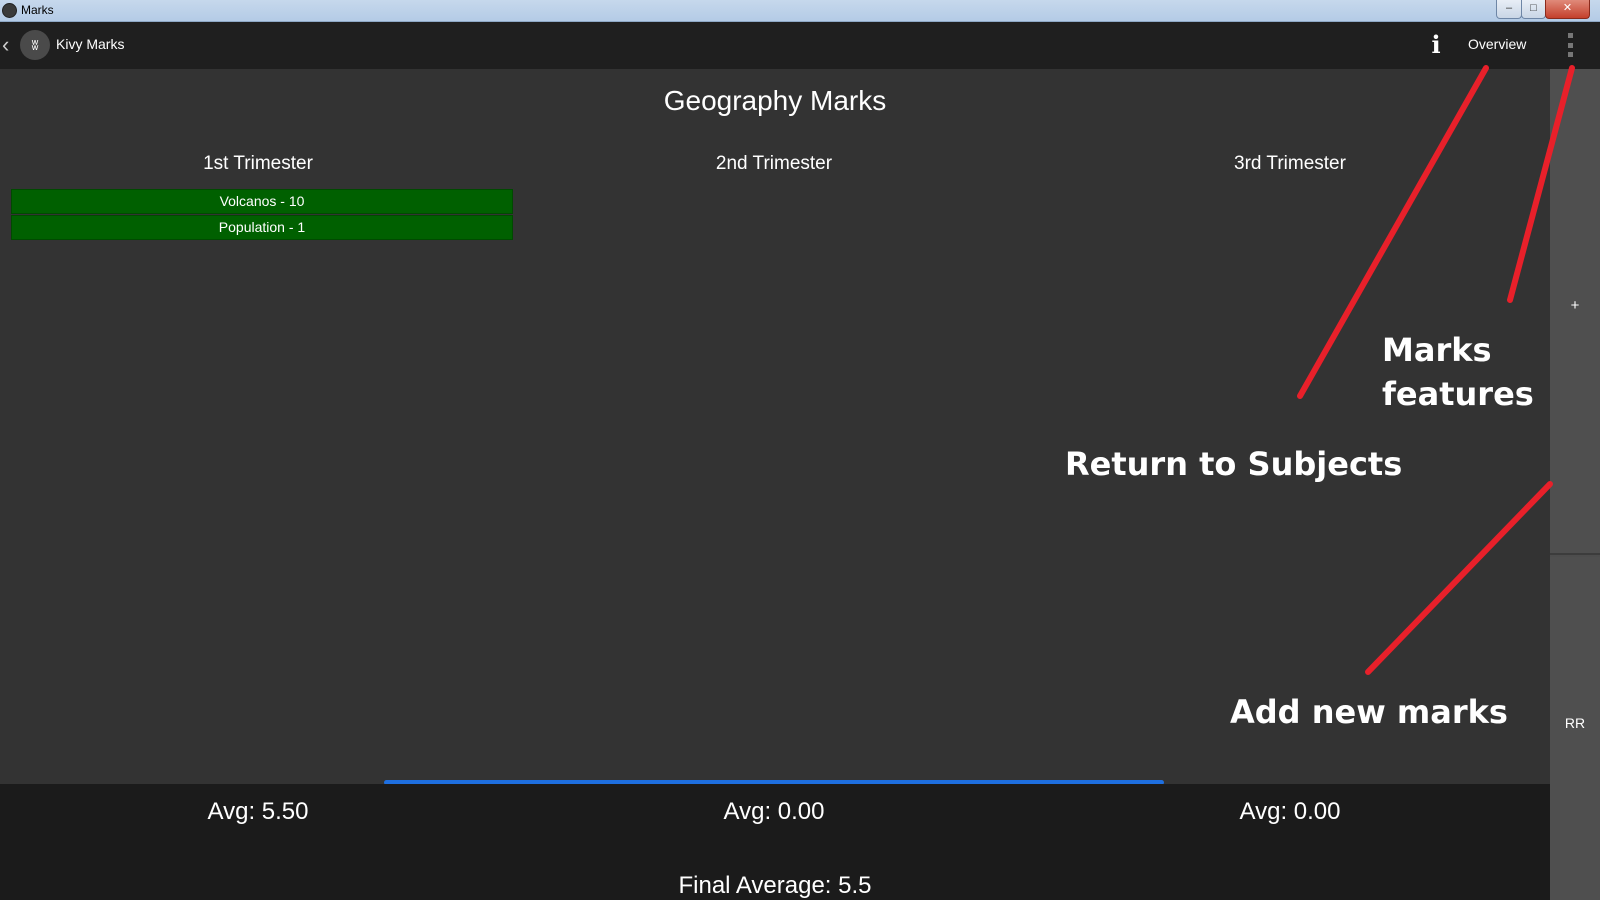 The width and height of the screenshot is (1600, 900). What do you see at coordinates (90, 44) in the screenshot?
I see `app-name: Kivy Marks` at bounding box center [90, 44].